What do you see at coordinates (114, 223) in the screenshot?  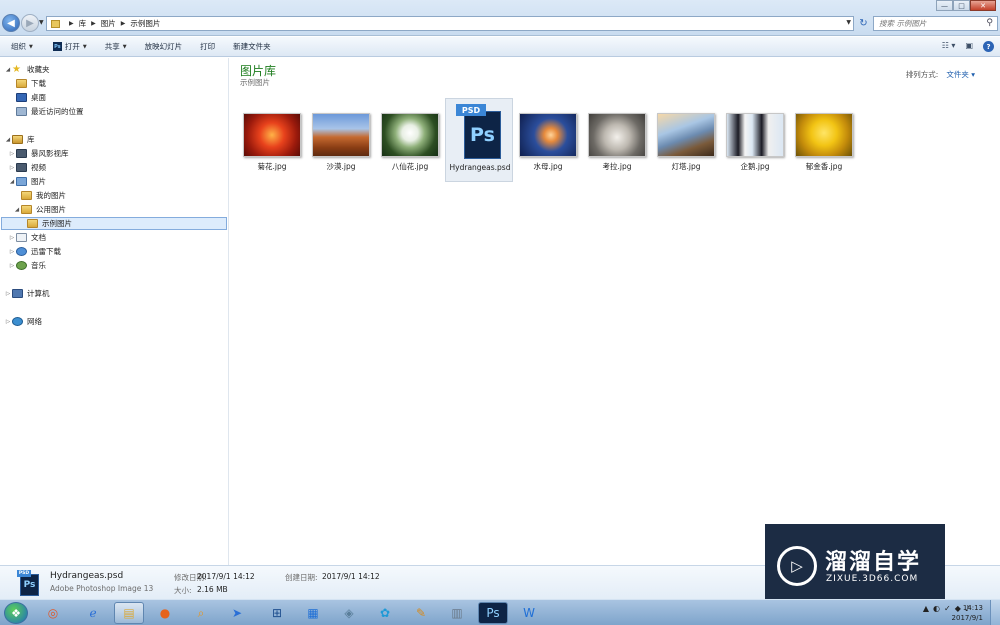 I see `sidebar-item-sample-pictures: 示例图片` at bounding box center [114, 223].